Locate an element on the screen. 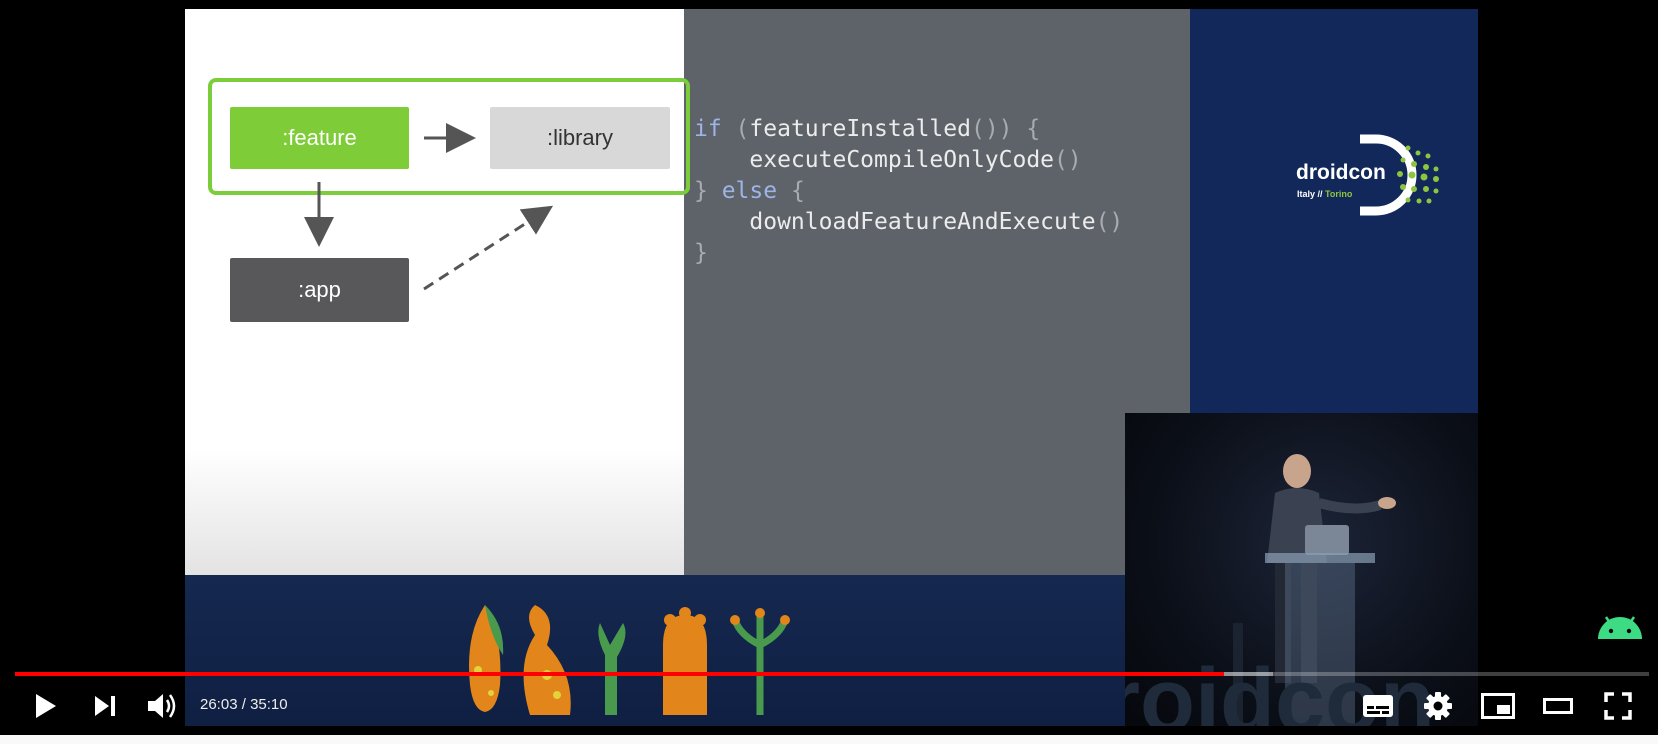 Image resolution: width=1658 pixels, height=744 pixels. volume-icon is located at coordinates (162, 706).